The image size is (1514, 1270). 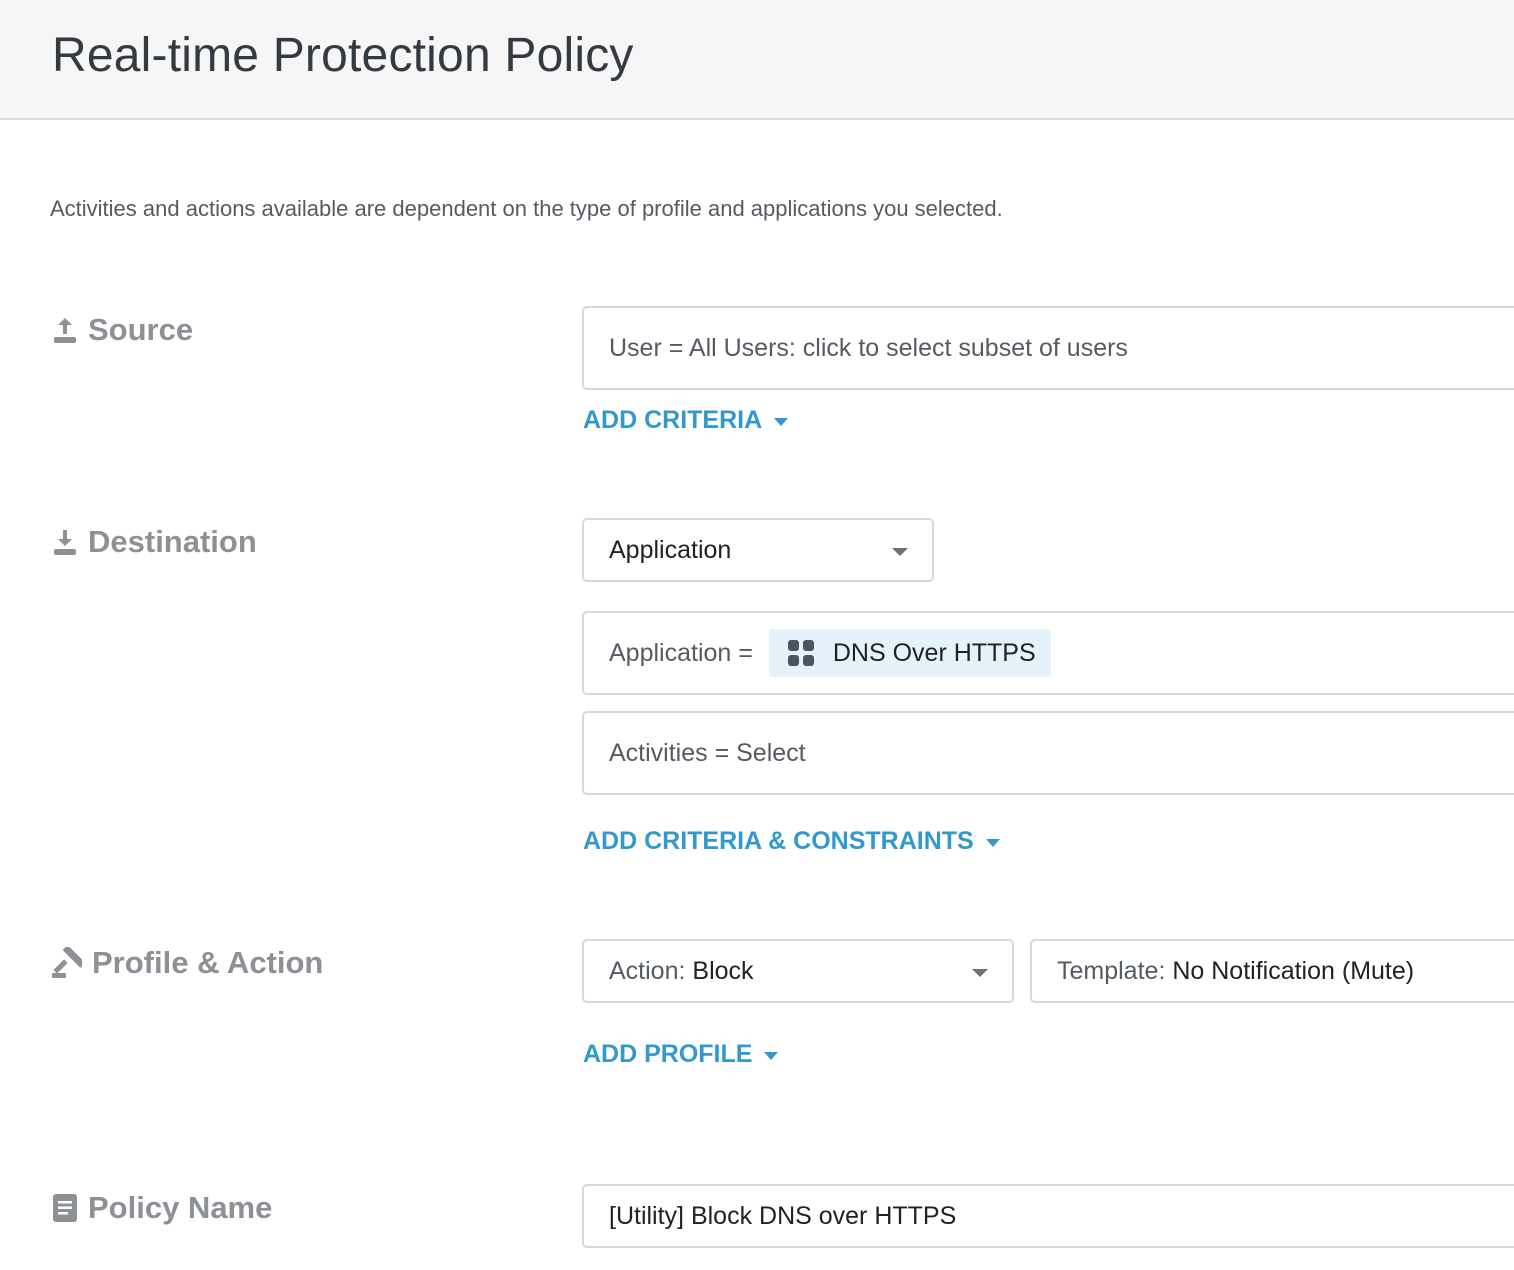 I want to click on template-label: Template:, so click(x=1111, y=970).